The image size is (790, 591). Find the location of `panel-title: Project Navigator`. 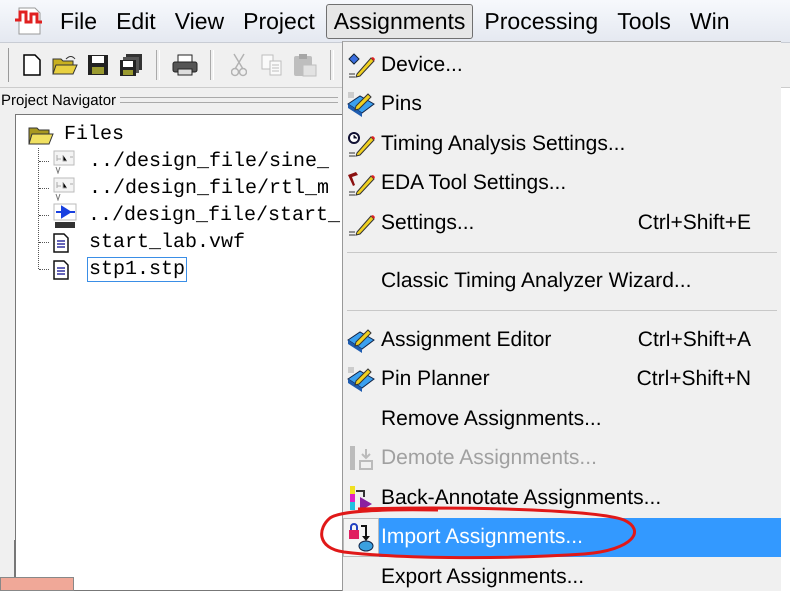

panel-title: Project Navigator is located at coordinates (58, 100).